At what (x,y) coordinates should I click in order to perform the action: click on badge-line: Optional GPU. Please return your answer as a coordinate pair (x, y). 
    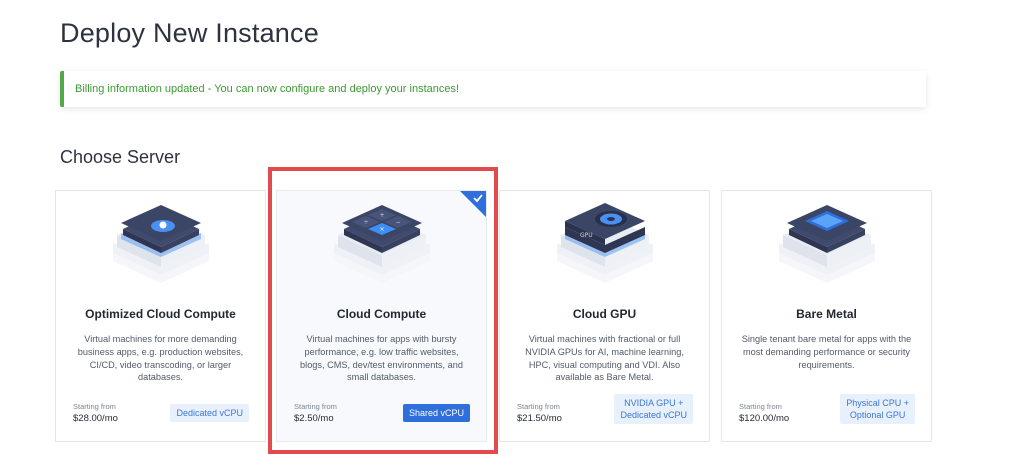
    Looking at the image, I should click on (877, 415).